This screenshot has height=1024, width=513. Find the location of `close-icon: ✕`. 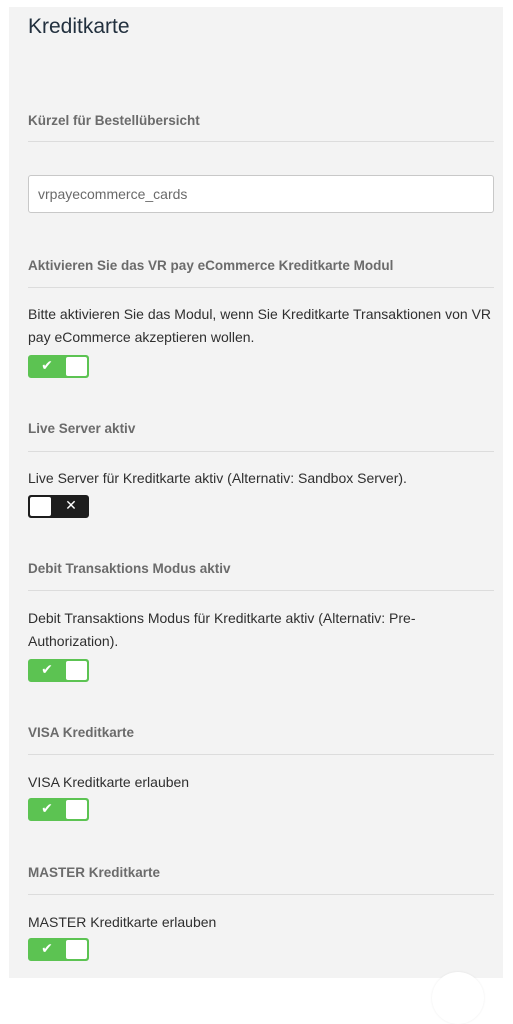

close-icon: ✕ is located at coordinates (71, 506).